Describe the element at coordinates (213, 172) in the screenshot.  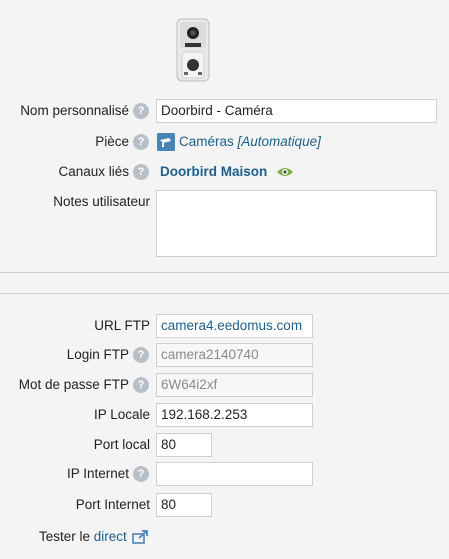
I see `channels-link: Doorbird Maison` at that location.